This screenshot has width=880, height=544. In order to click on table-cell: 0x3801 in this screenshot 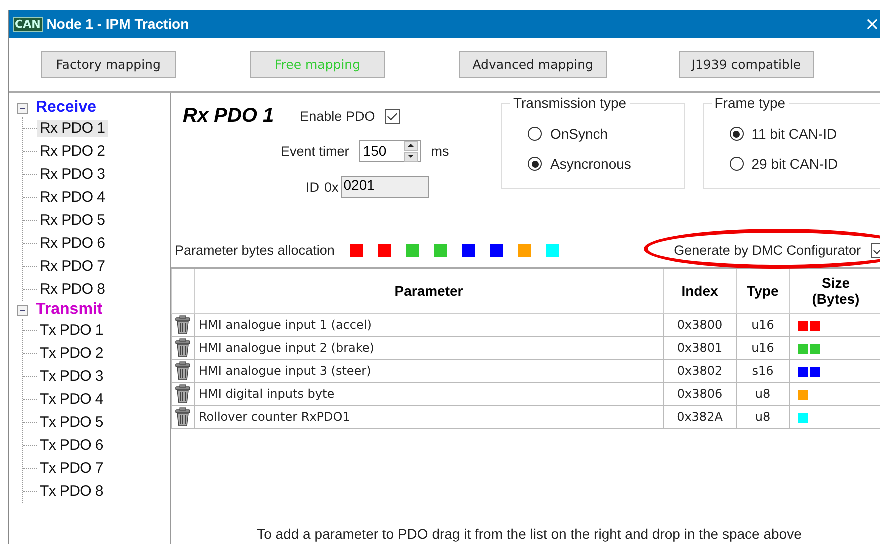, I will do `click(700, 348)`.